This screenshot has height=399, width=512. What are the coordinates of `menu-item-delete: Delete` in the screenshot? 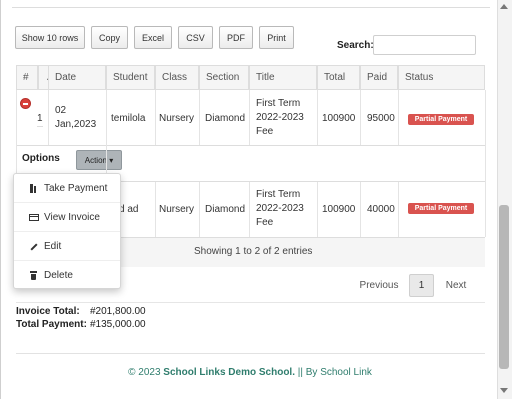 It's located at (67, 275).